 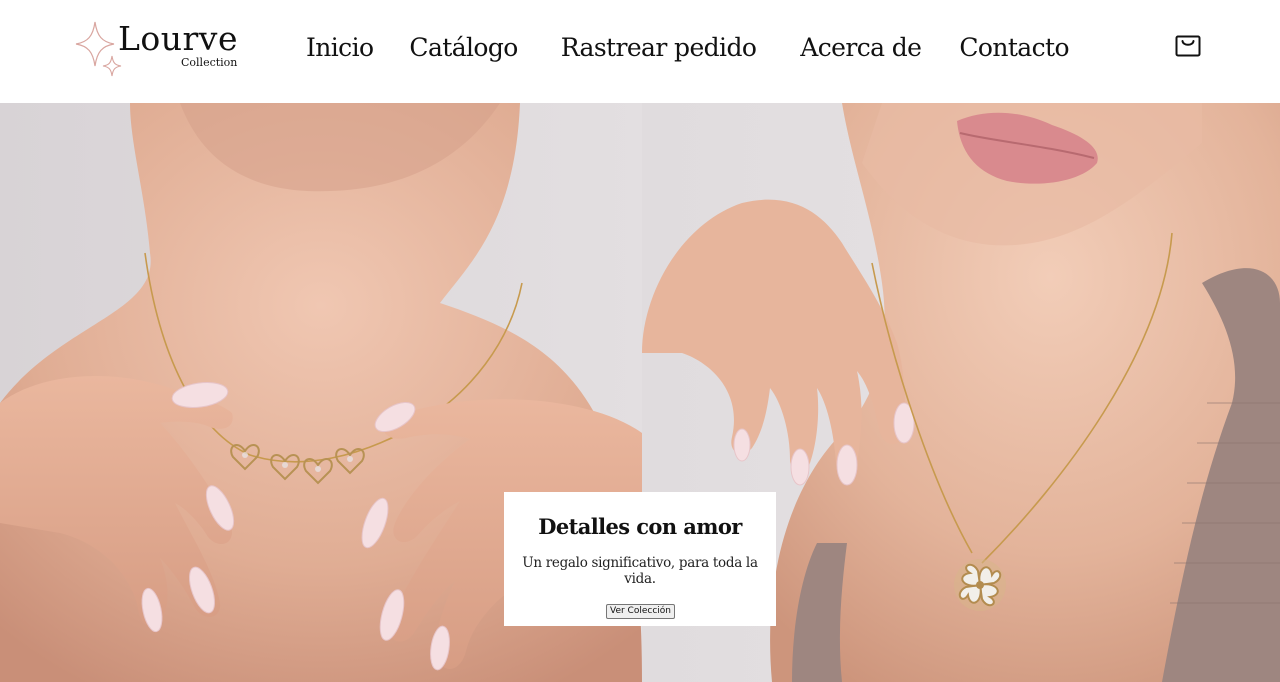 I want to click on shopping-bag-icon, so click(x=1188, y=46).